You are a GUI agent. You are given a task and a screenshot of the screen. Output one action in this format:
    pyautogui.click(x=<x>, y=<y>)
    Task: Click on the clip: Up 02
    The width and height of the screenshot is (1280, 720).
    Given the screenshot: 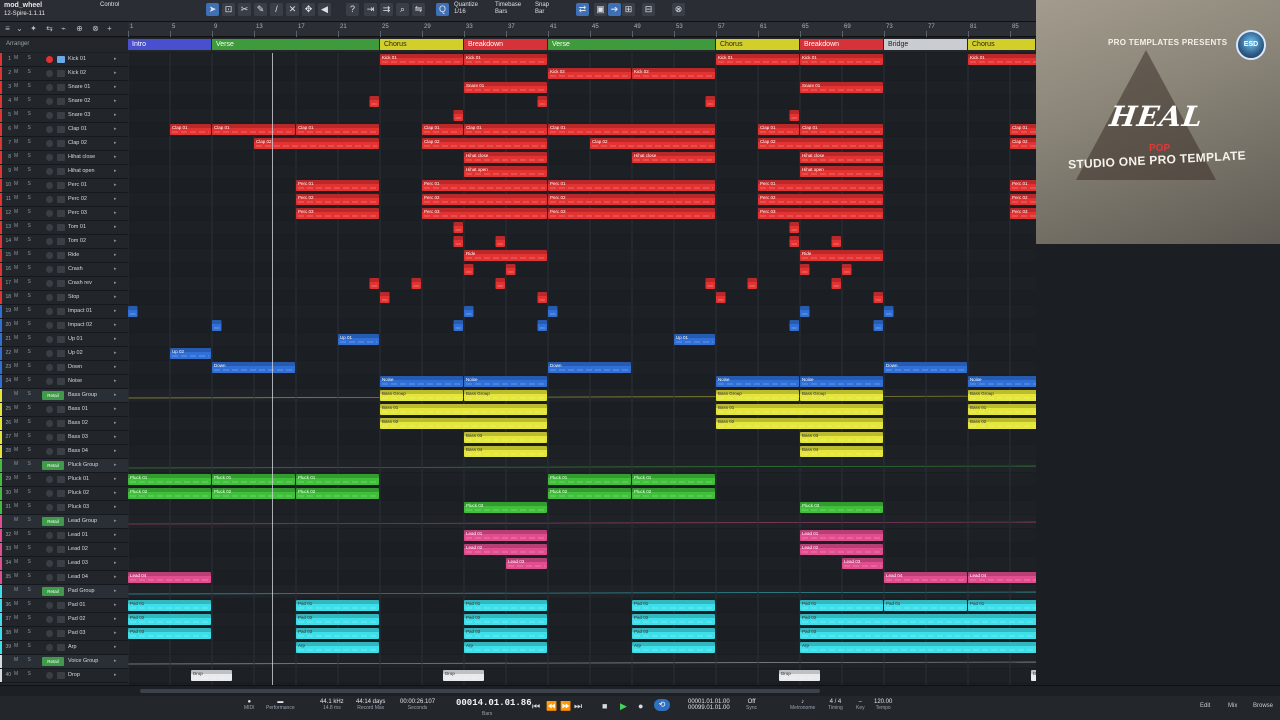 What is the action you would take?
    pyautogui.click(x=190, y=353)
    